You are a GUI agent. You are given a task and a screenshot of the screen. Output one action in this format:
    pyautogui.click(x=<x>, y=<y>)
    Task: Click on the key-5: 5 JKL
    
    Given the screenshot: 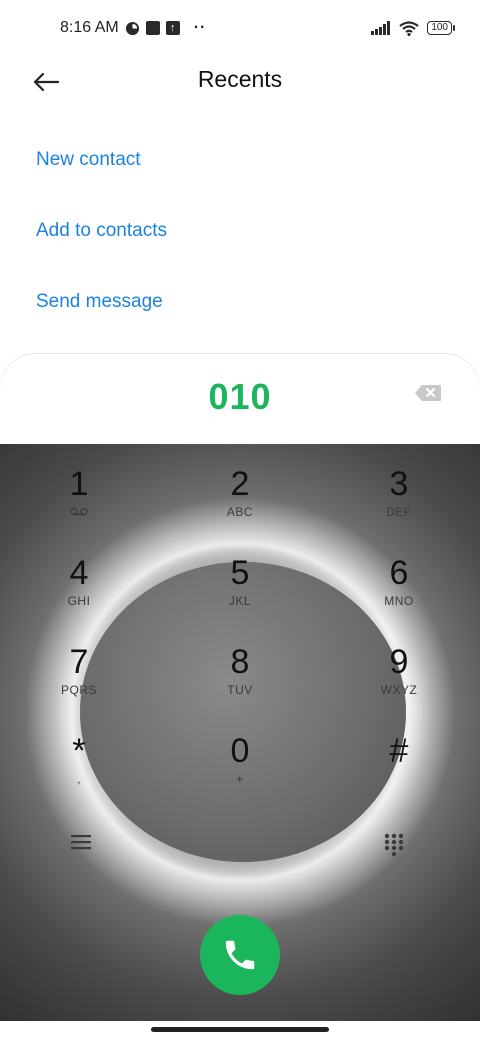 What is the action you would take?
    pyautogui.click(x=240, y=567)
    